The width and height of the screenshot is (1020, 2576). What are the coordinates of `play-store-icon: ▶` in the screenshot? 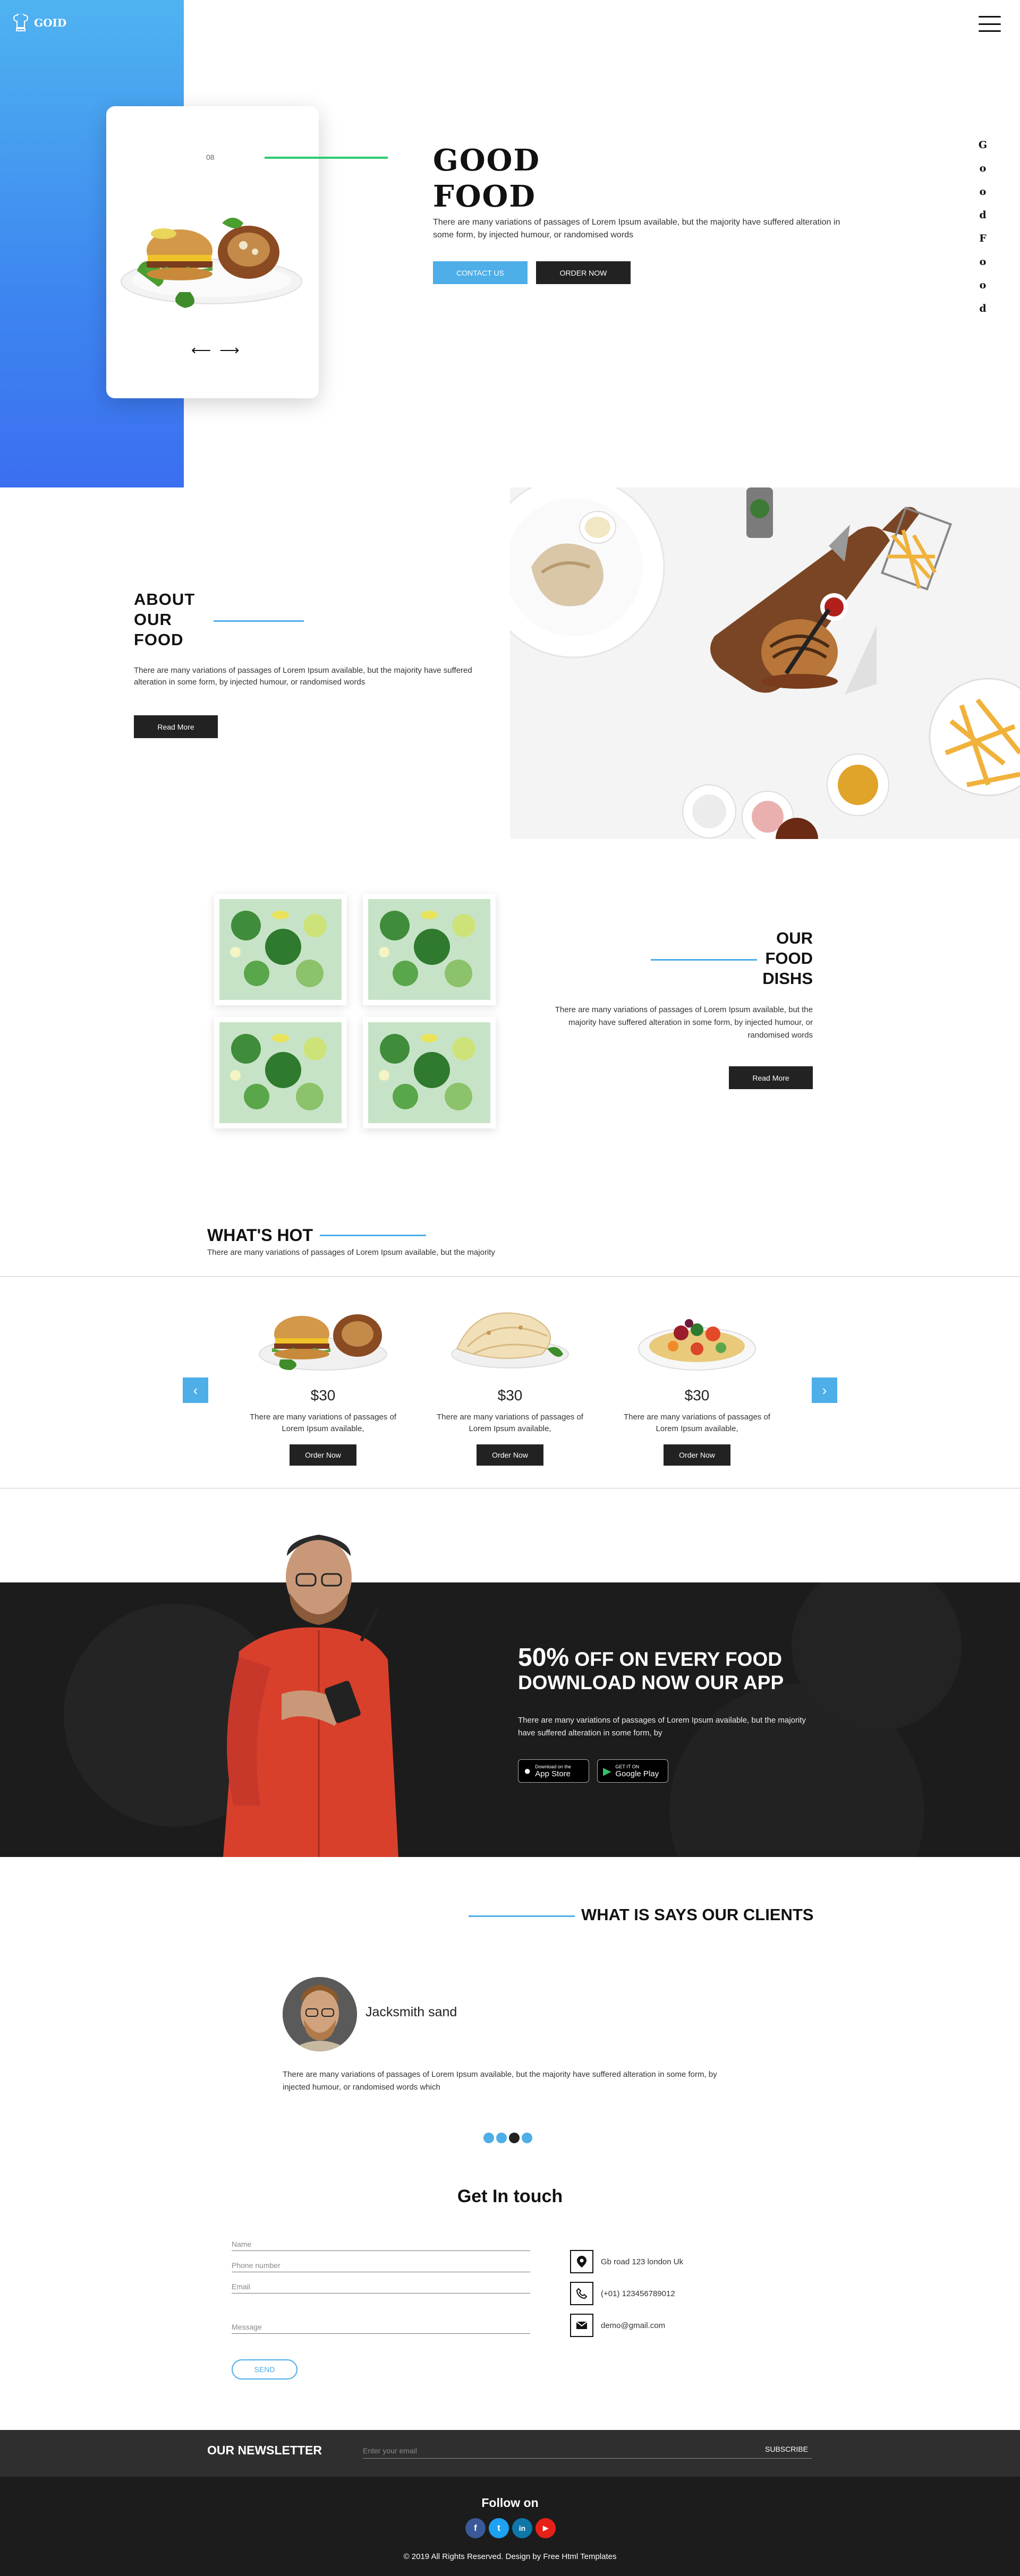 It's located at (607, 1771).